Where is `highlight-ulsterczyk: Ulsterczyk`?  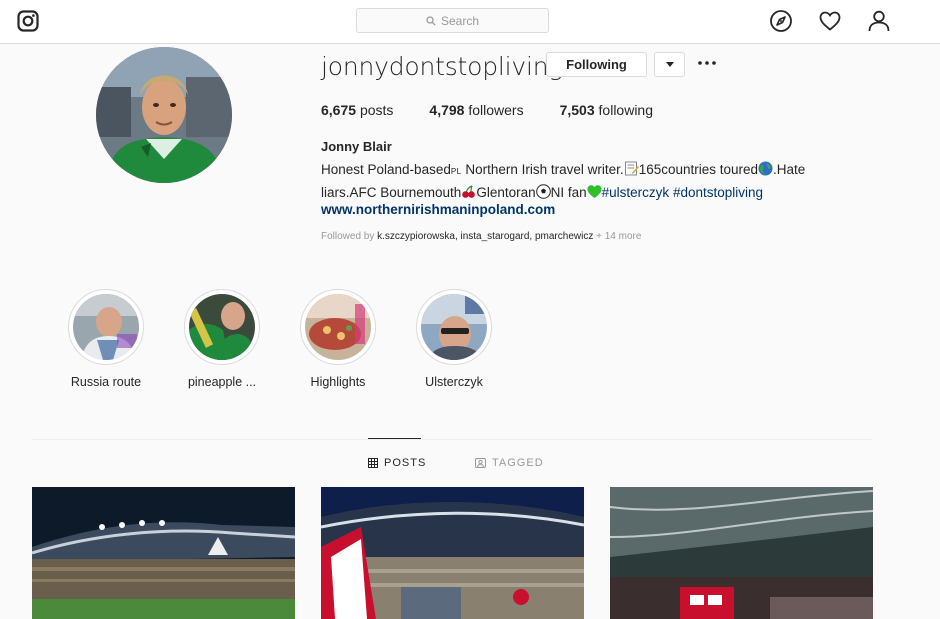
highlight-ulsterczyk: Ulsterczyk is located at coordinates (454, 339).